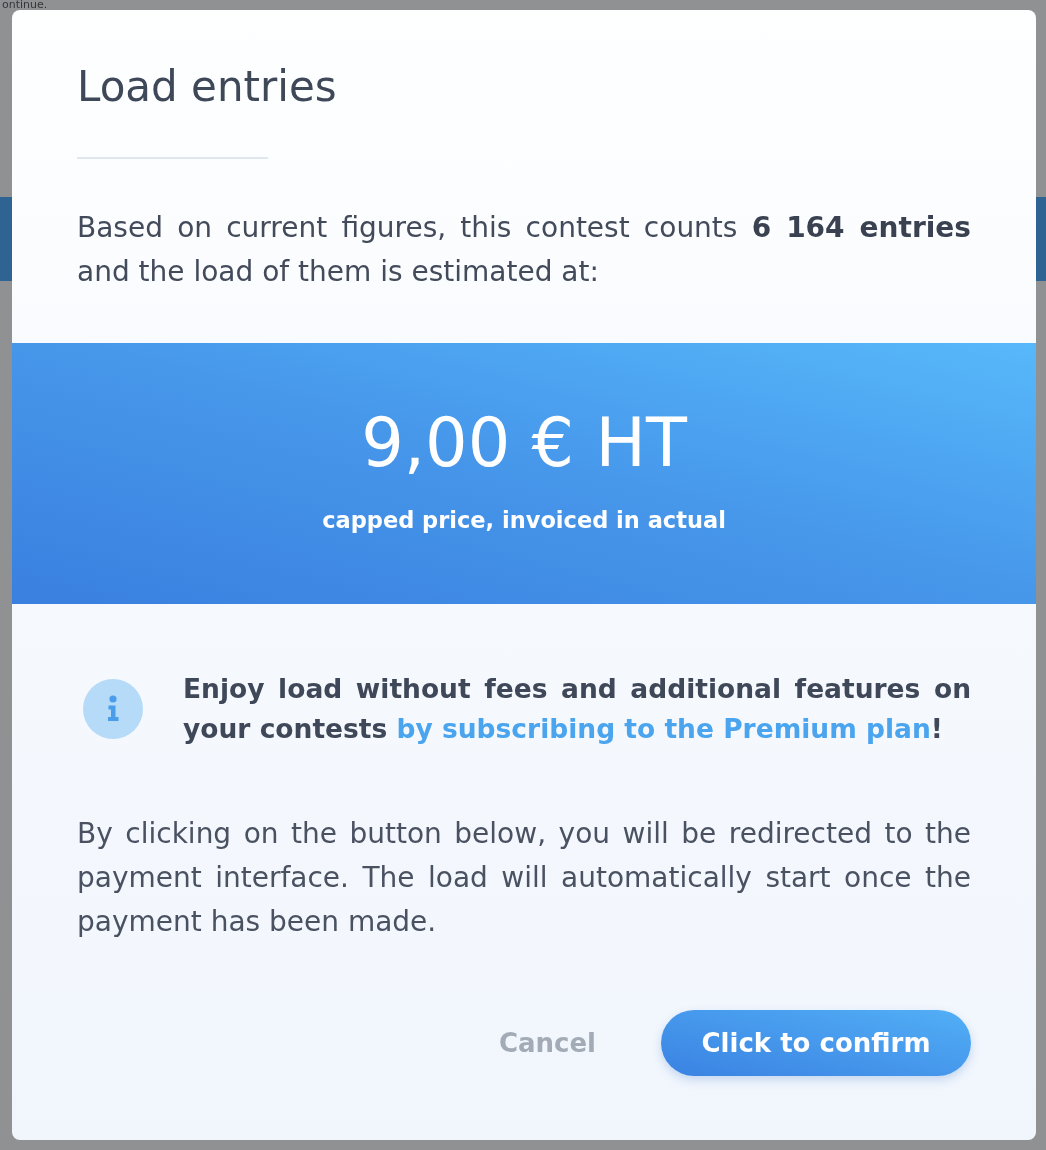 Image resolution: width=1046 pixels, height=1150 pixels. I want to click on intro-text: Based on current figures, this contest counts 6 164 entries and the load of them is estimated at:, so click(524, 250).